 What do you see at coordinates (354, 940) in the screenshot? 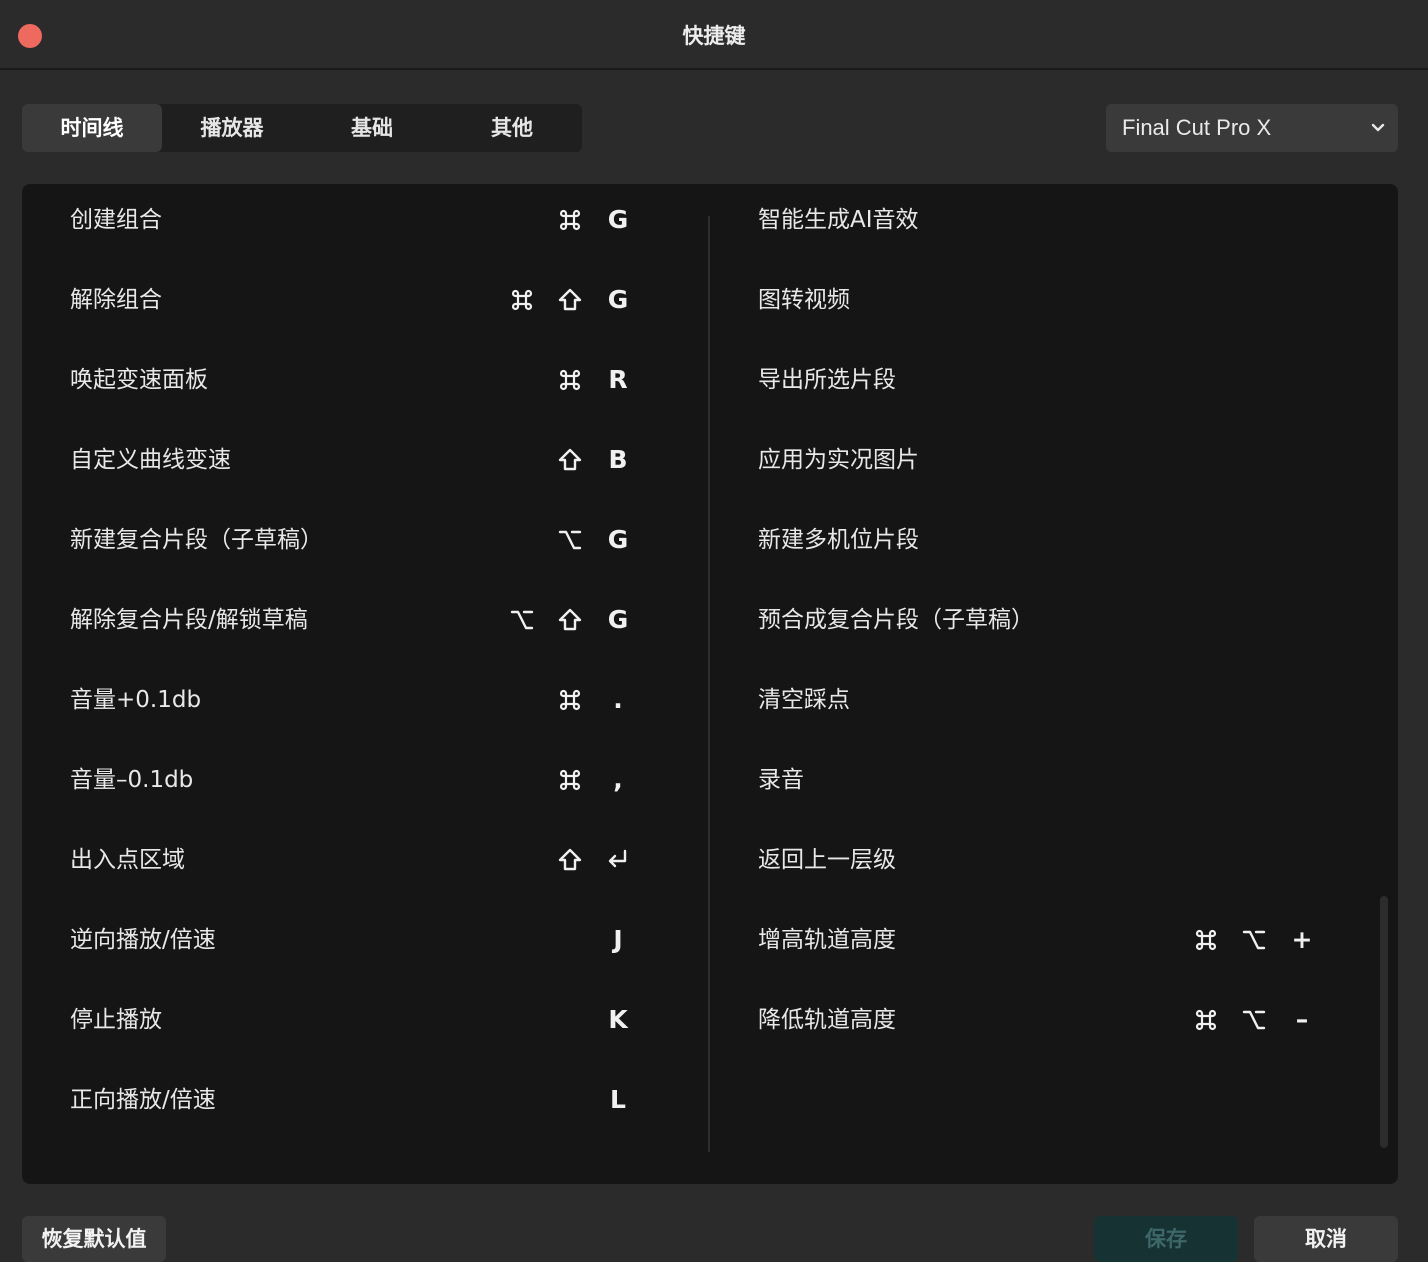
I see `shortcut-row: 逆向播放/倍速 J` at bounding box center [354, 940].